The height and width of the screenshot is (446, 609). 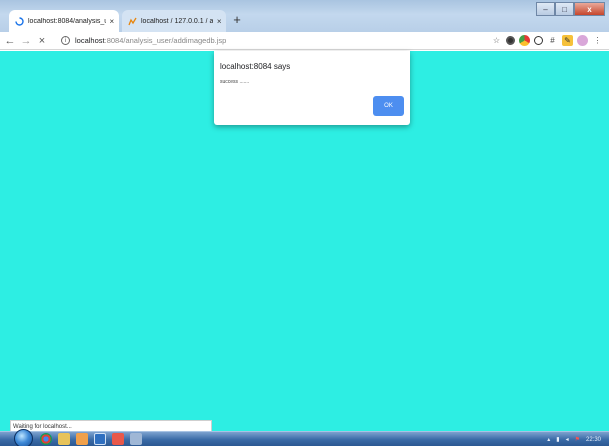 What do you see at coordinates (564, 9) in the screenshot?
I see `maximize-button: □` at bounding box center [564, 9].